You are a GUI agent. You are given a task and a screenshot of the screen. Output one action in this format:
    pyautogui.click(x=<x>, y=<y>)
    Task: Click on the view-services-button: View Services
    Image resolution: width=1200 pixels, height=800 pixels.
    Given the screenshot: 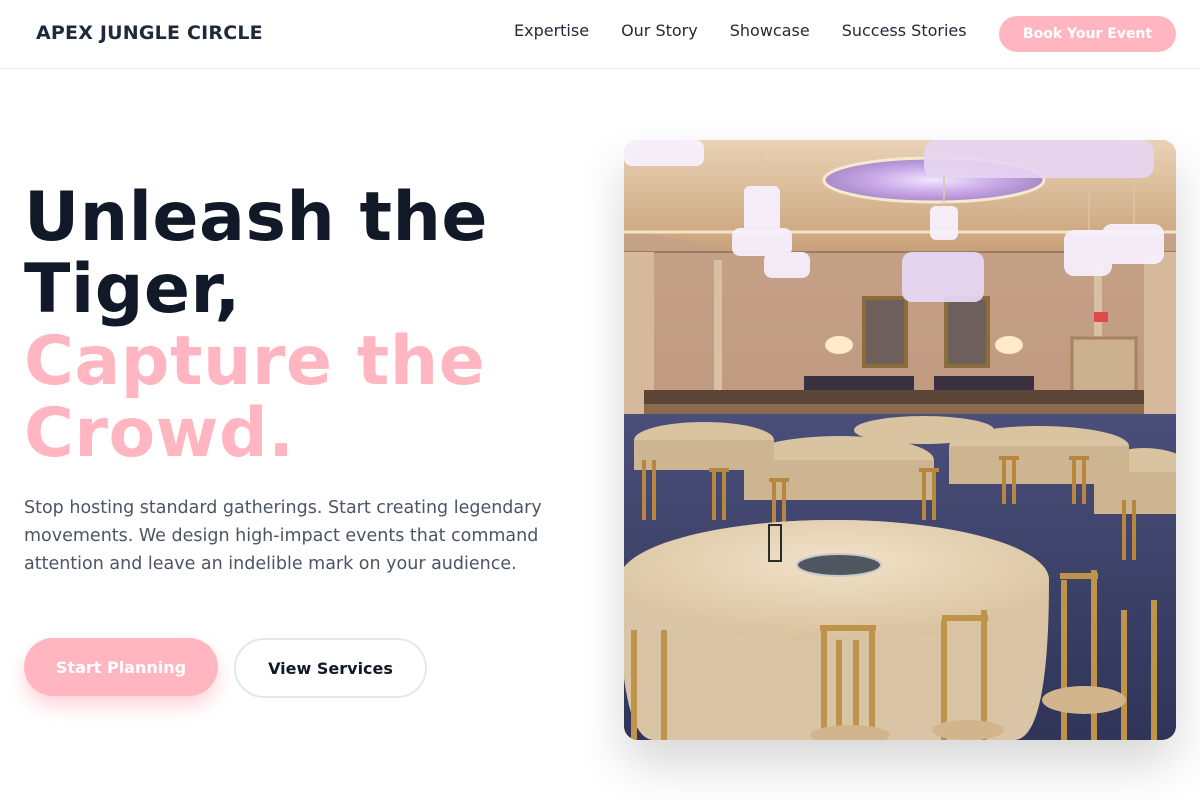 What is the action you would take?
    pyautogui.click(x=330, y=668)
    